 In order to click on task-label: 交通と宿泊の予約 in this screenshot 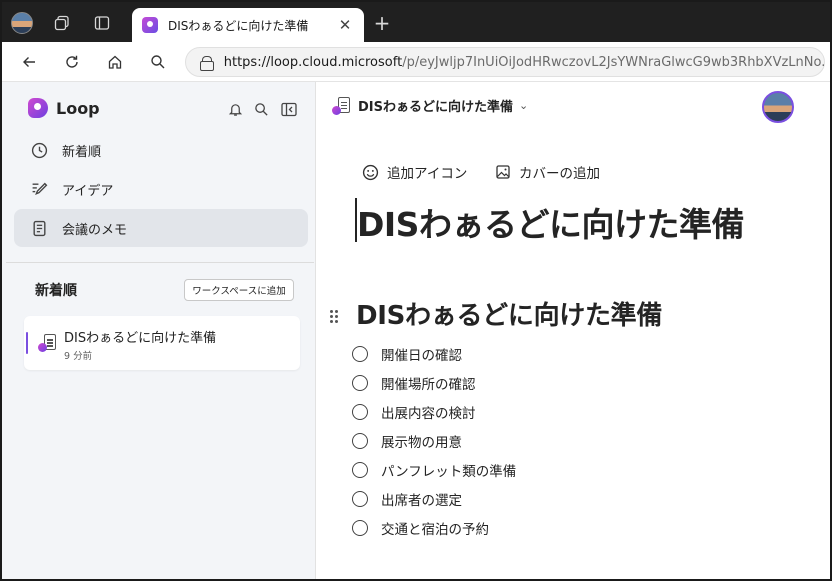, I will do `click(435, 528)`.